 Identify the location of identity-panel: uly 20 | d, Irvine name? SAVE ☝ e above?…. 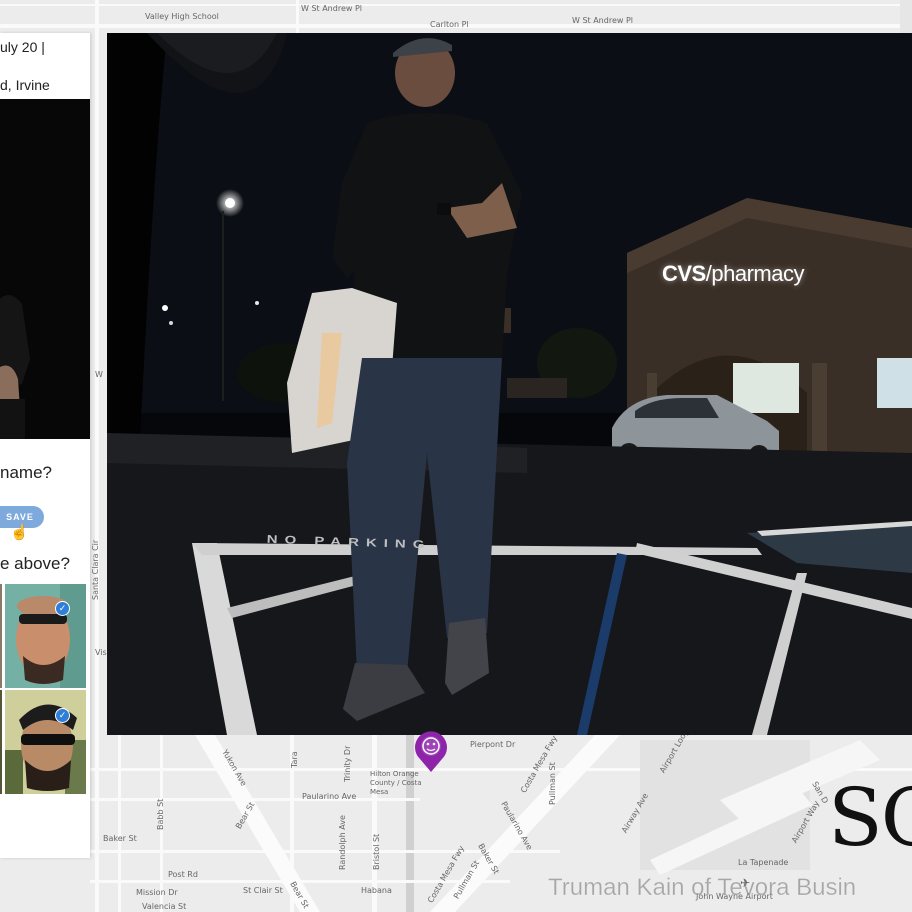
(45, 445).